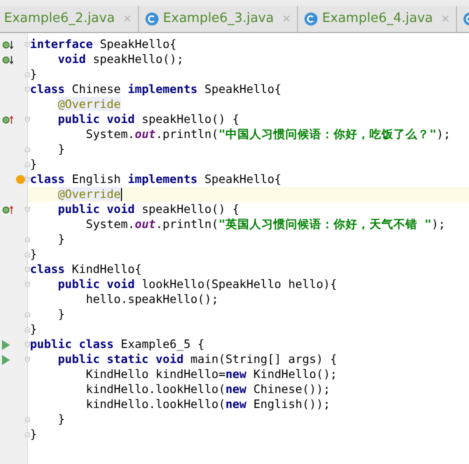 This screenshot has width=469, height=464. Describe the element at coordinates (211, 374) in the screenshot. I see `code-line: KindHello kindHello=new KindHello();` at that location.